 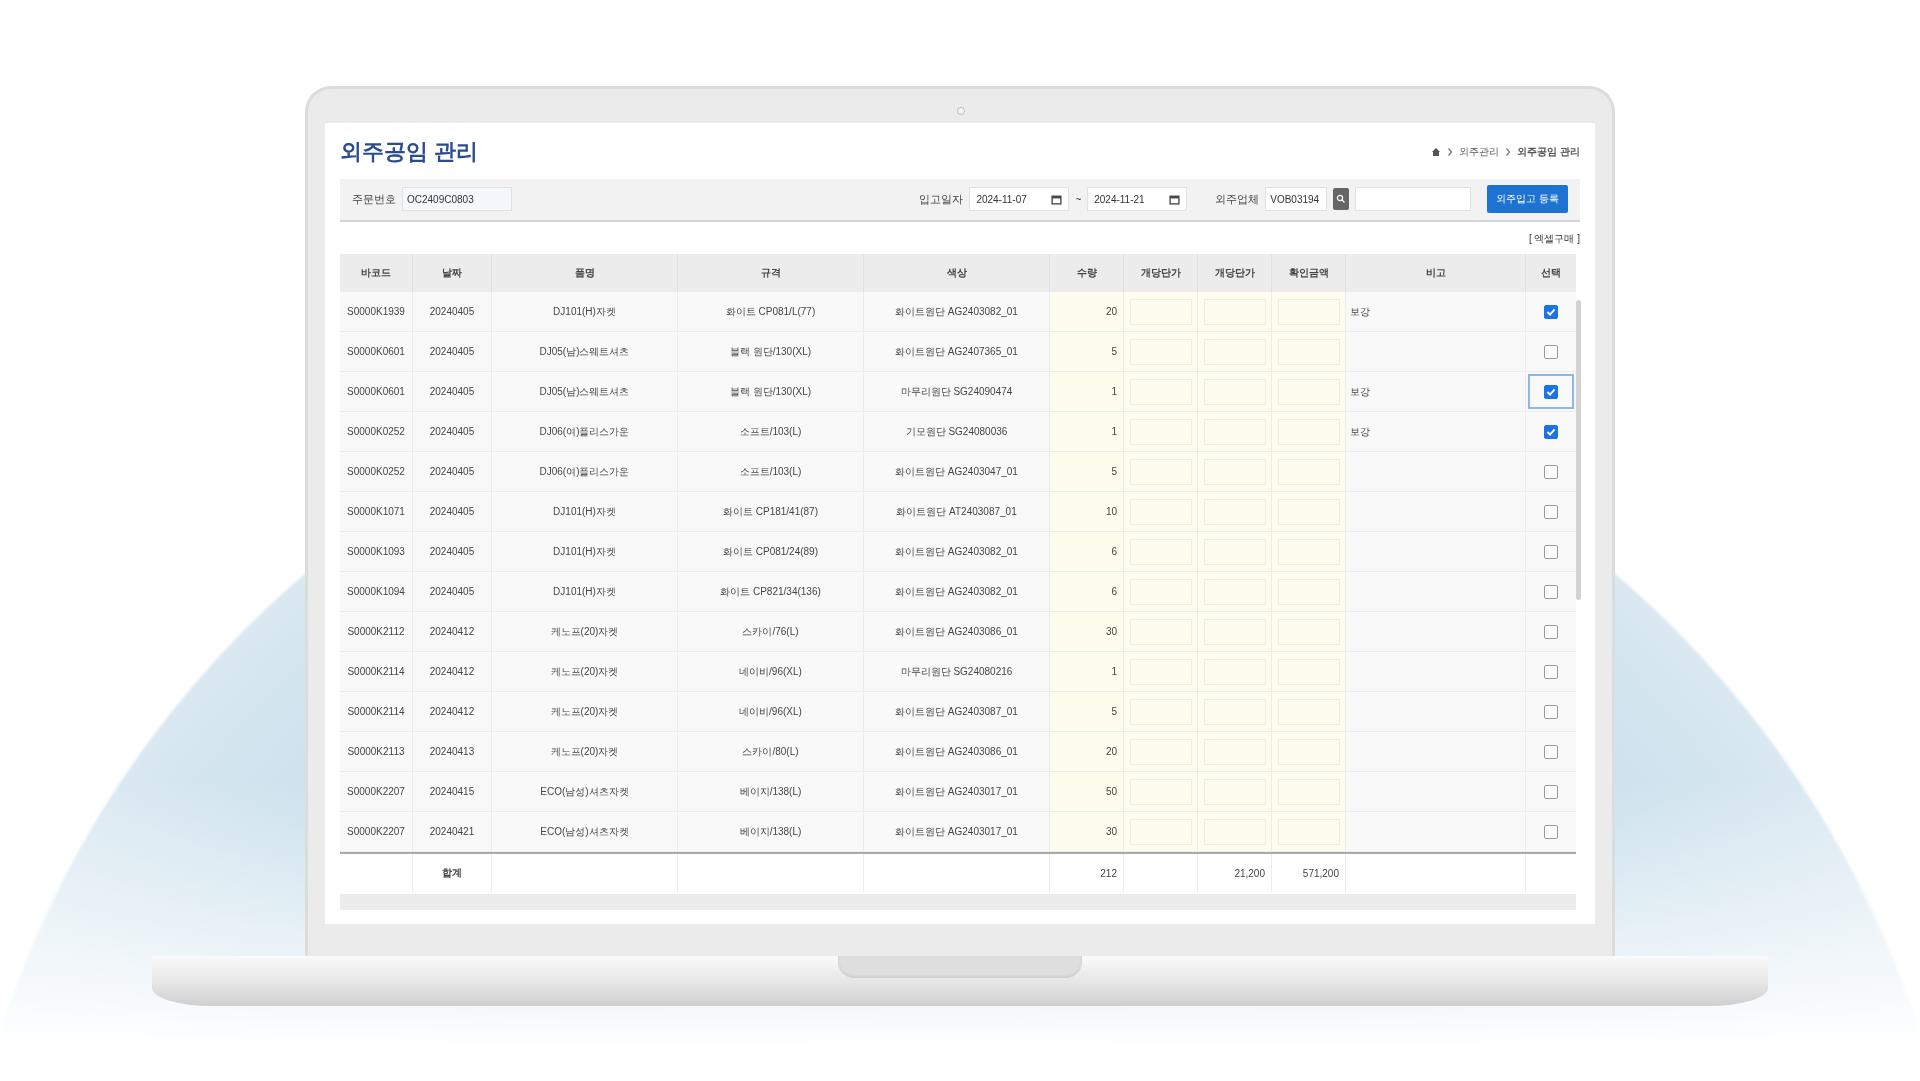 What do you see at coordinates (961, 111) in the screenshot?
I see `camera-icon` at bounding box center [961, 111].